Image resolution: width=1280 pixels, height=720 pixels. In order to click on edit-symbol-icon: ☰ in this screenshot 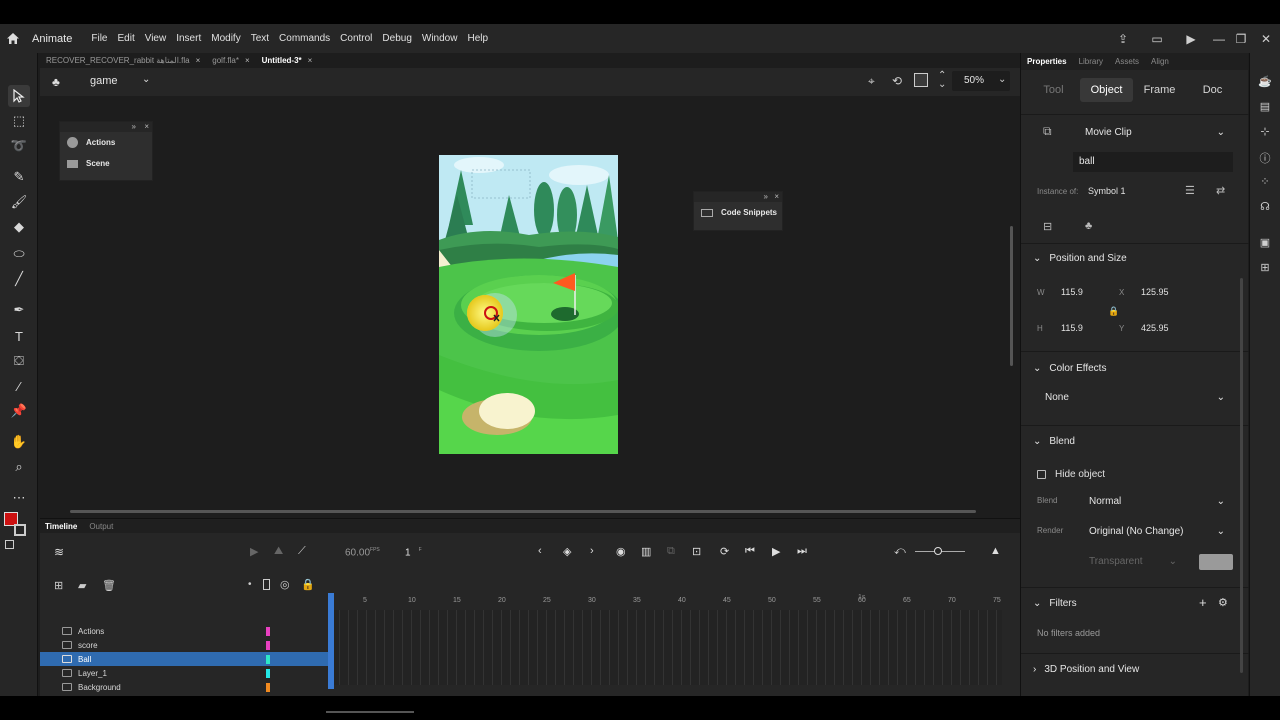, I will do `click(1190, 190)`.